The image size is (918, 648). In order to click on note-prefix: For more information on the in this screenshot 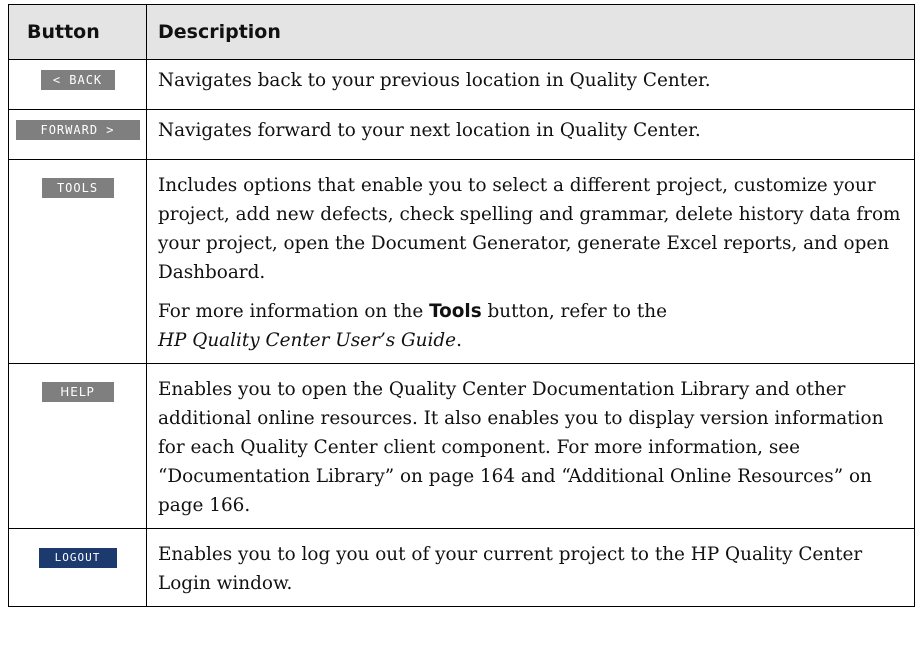, I will do `click(294, 311)`.